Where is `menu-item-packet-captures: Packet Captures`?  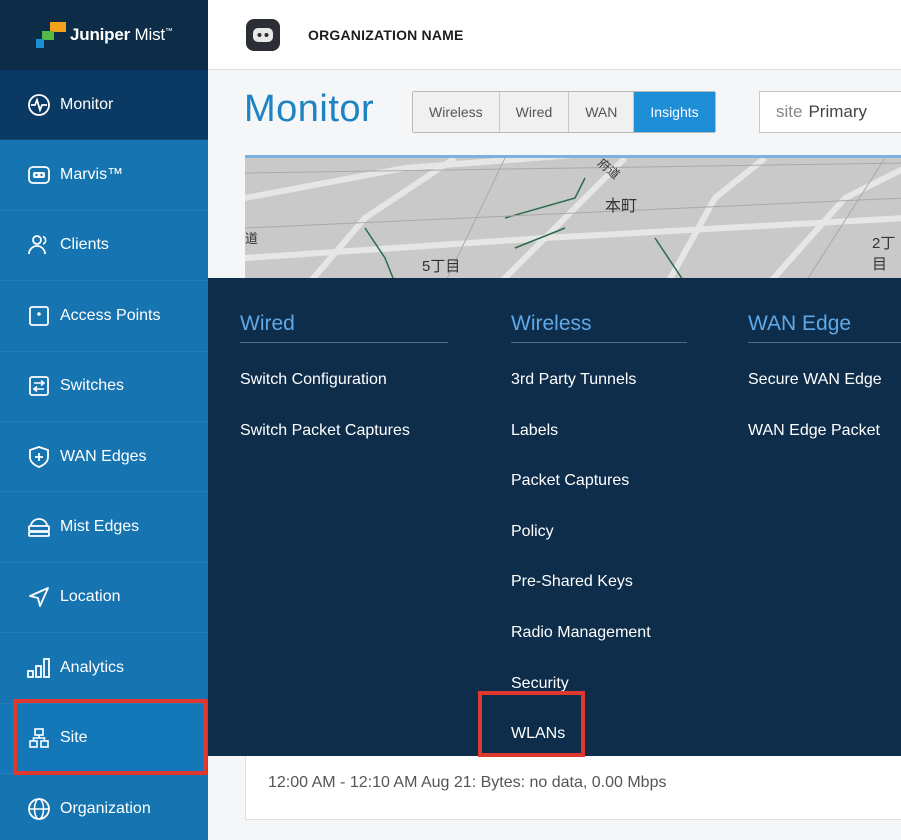 menu-item-packet-captures: Packet Captures is located at coordinates (599, 481).